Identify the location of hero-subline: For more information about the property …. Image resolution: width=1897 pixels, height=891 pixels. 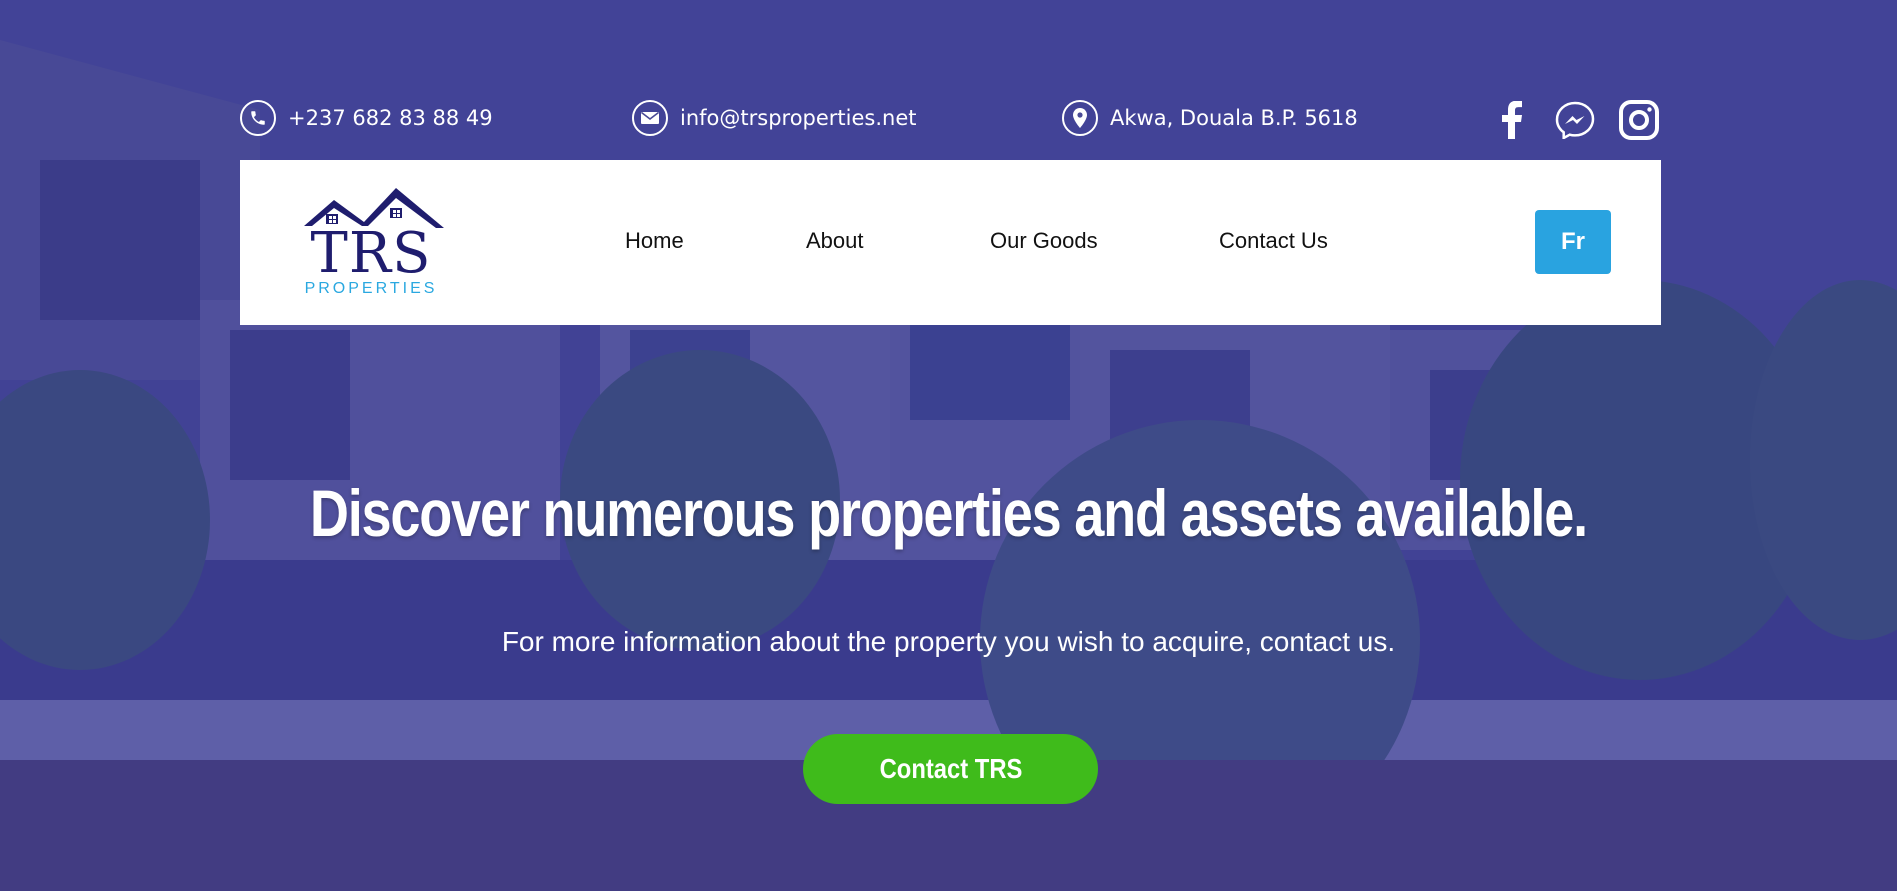
(948, 641).